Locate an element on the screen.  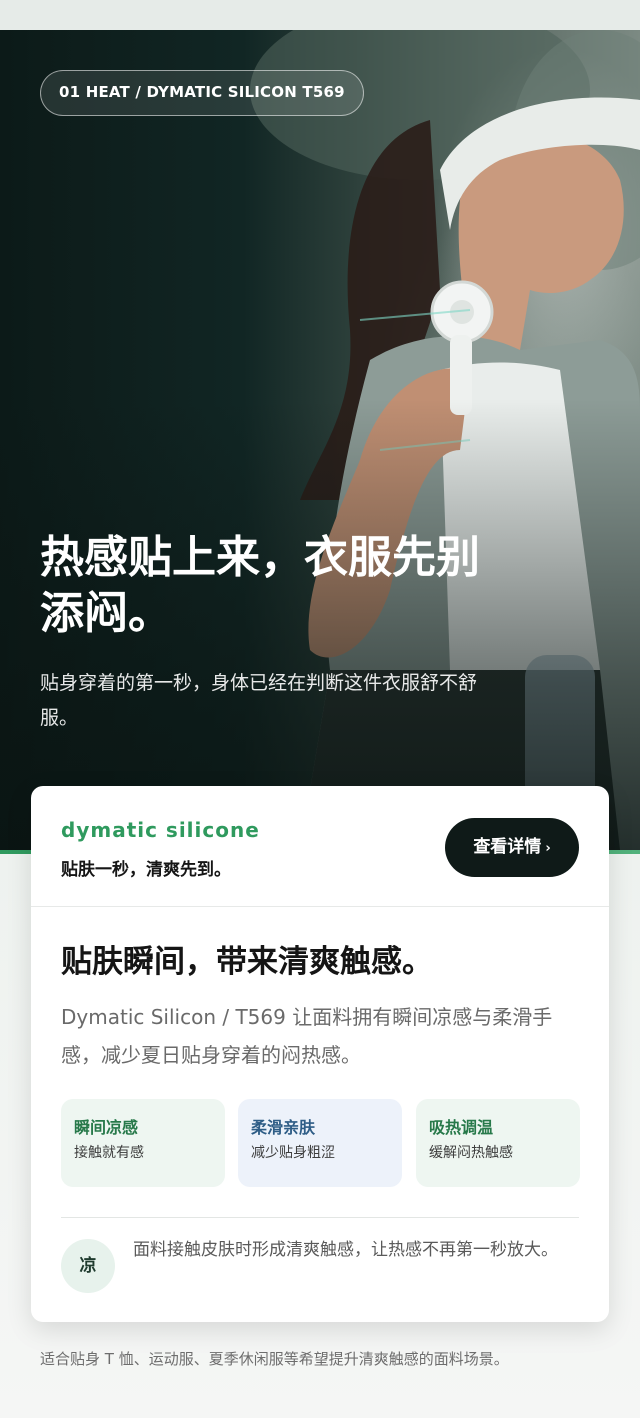
note-text: 面料接触皮肤时形成清爽触感，让热感不再第一秒放大。 is located at coordinates (345, 1250).